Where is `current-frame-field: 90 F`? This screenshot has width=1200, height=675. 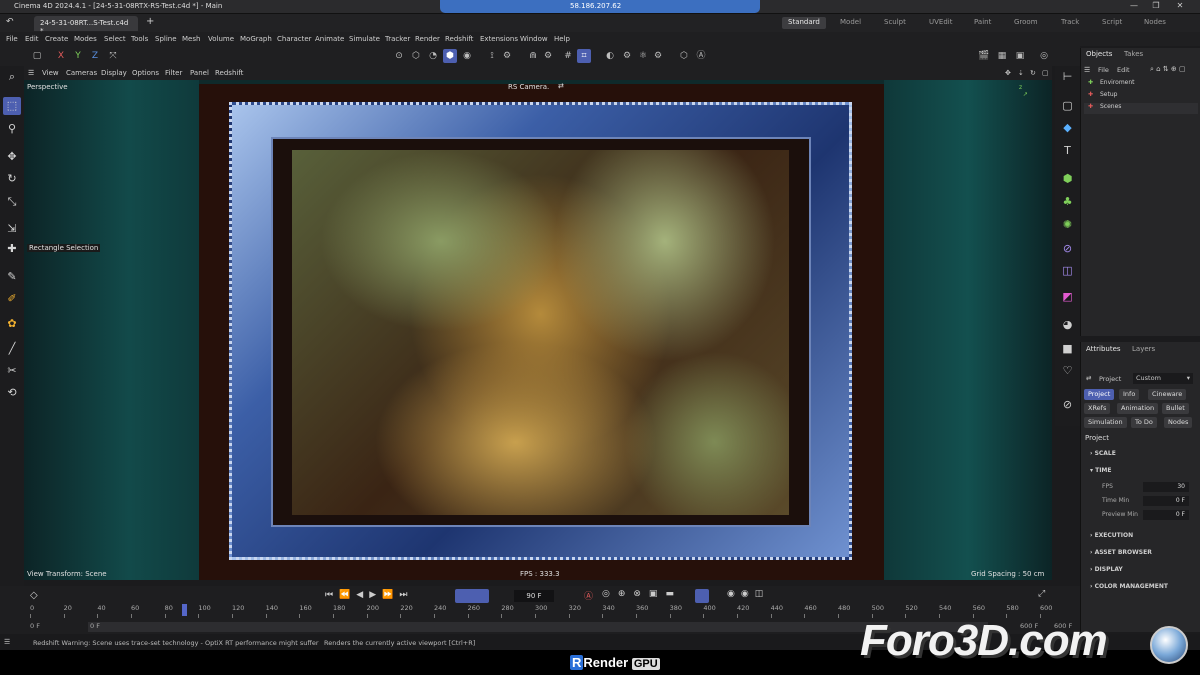 current-frame-field: 90 F is located at coordinates (534, 596).